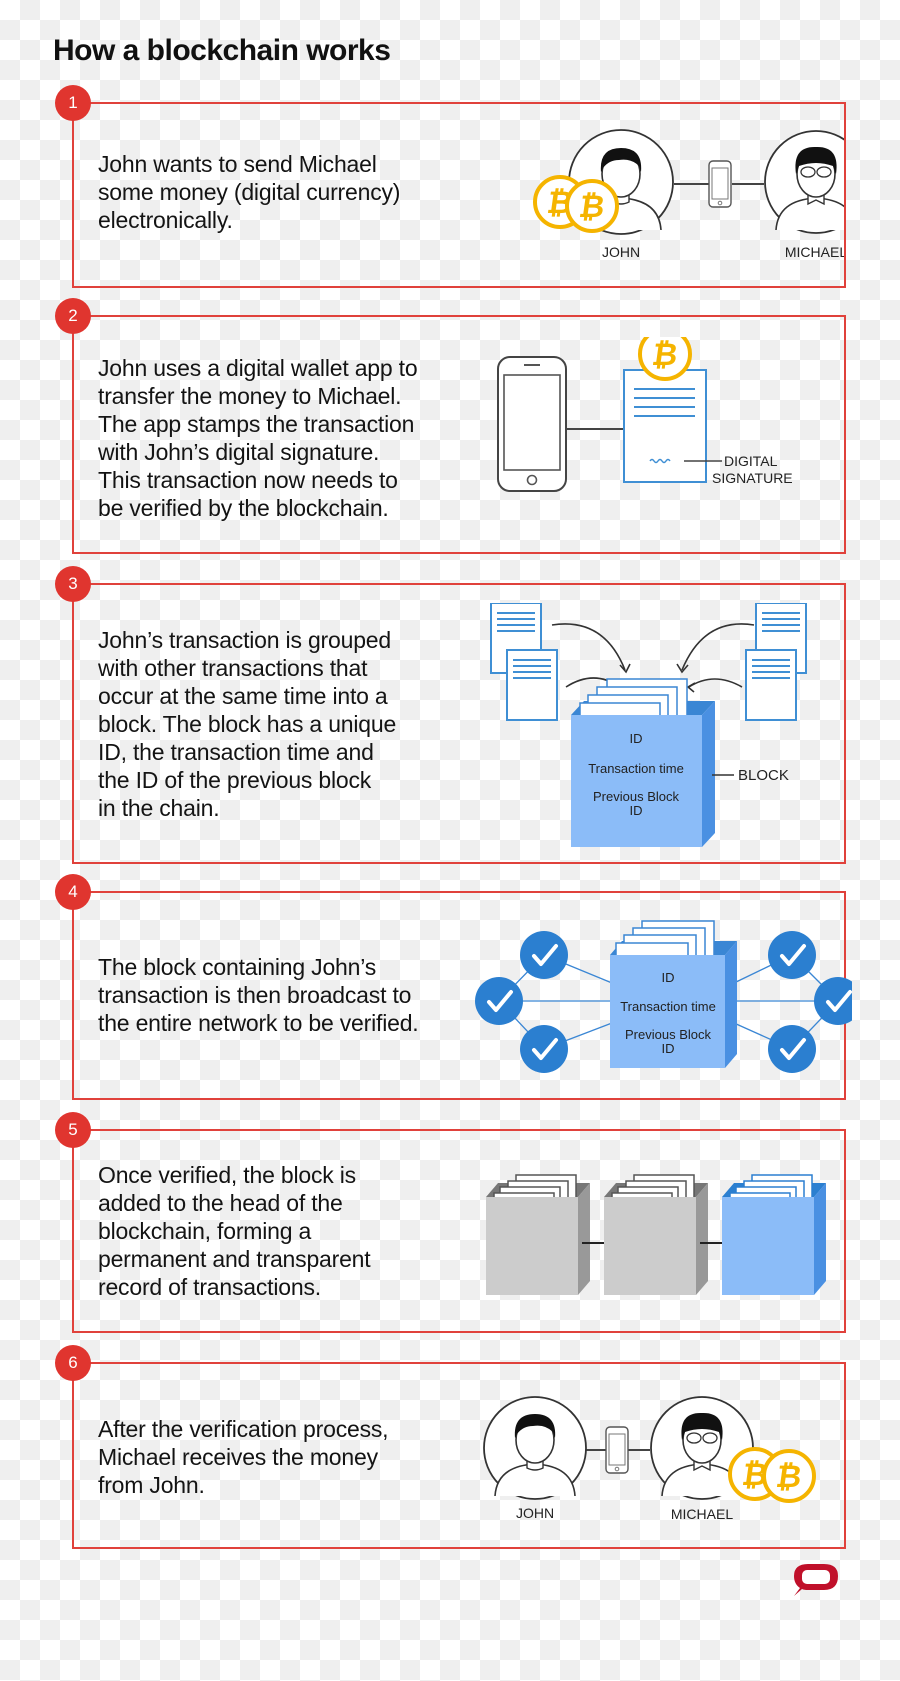 This screenshot has width=900, height=1681. I want to click on step-number-badge: 6, so click(73, 1363).